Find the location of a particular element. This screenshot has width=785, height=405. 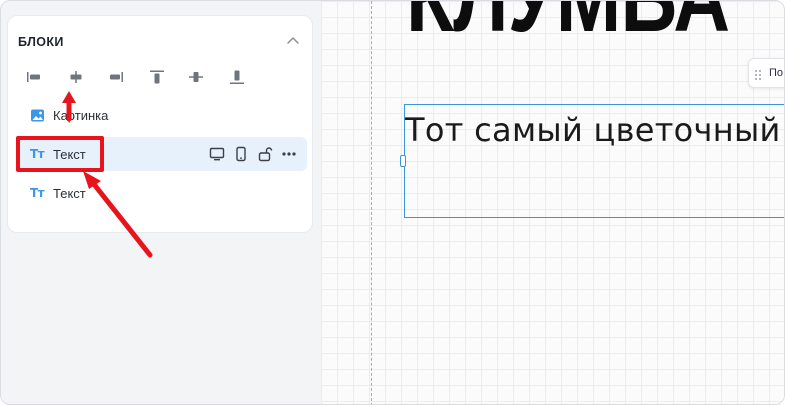

align-right-icon is located at coordinates (116, 77).